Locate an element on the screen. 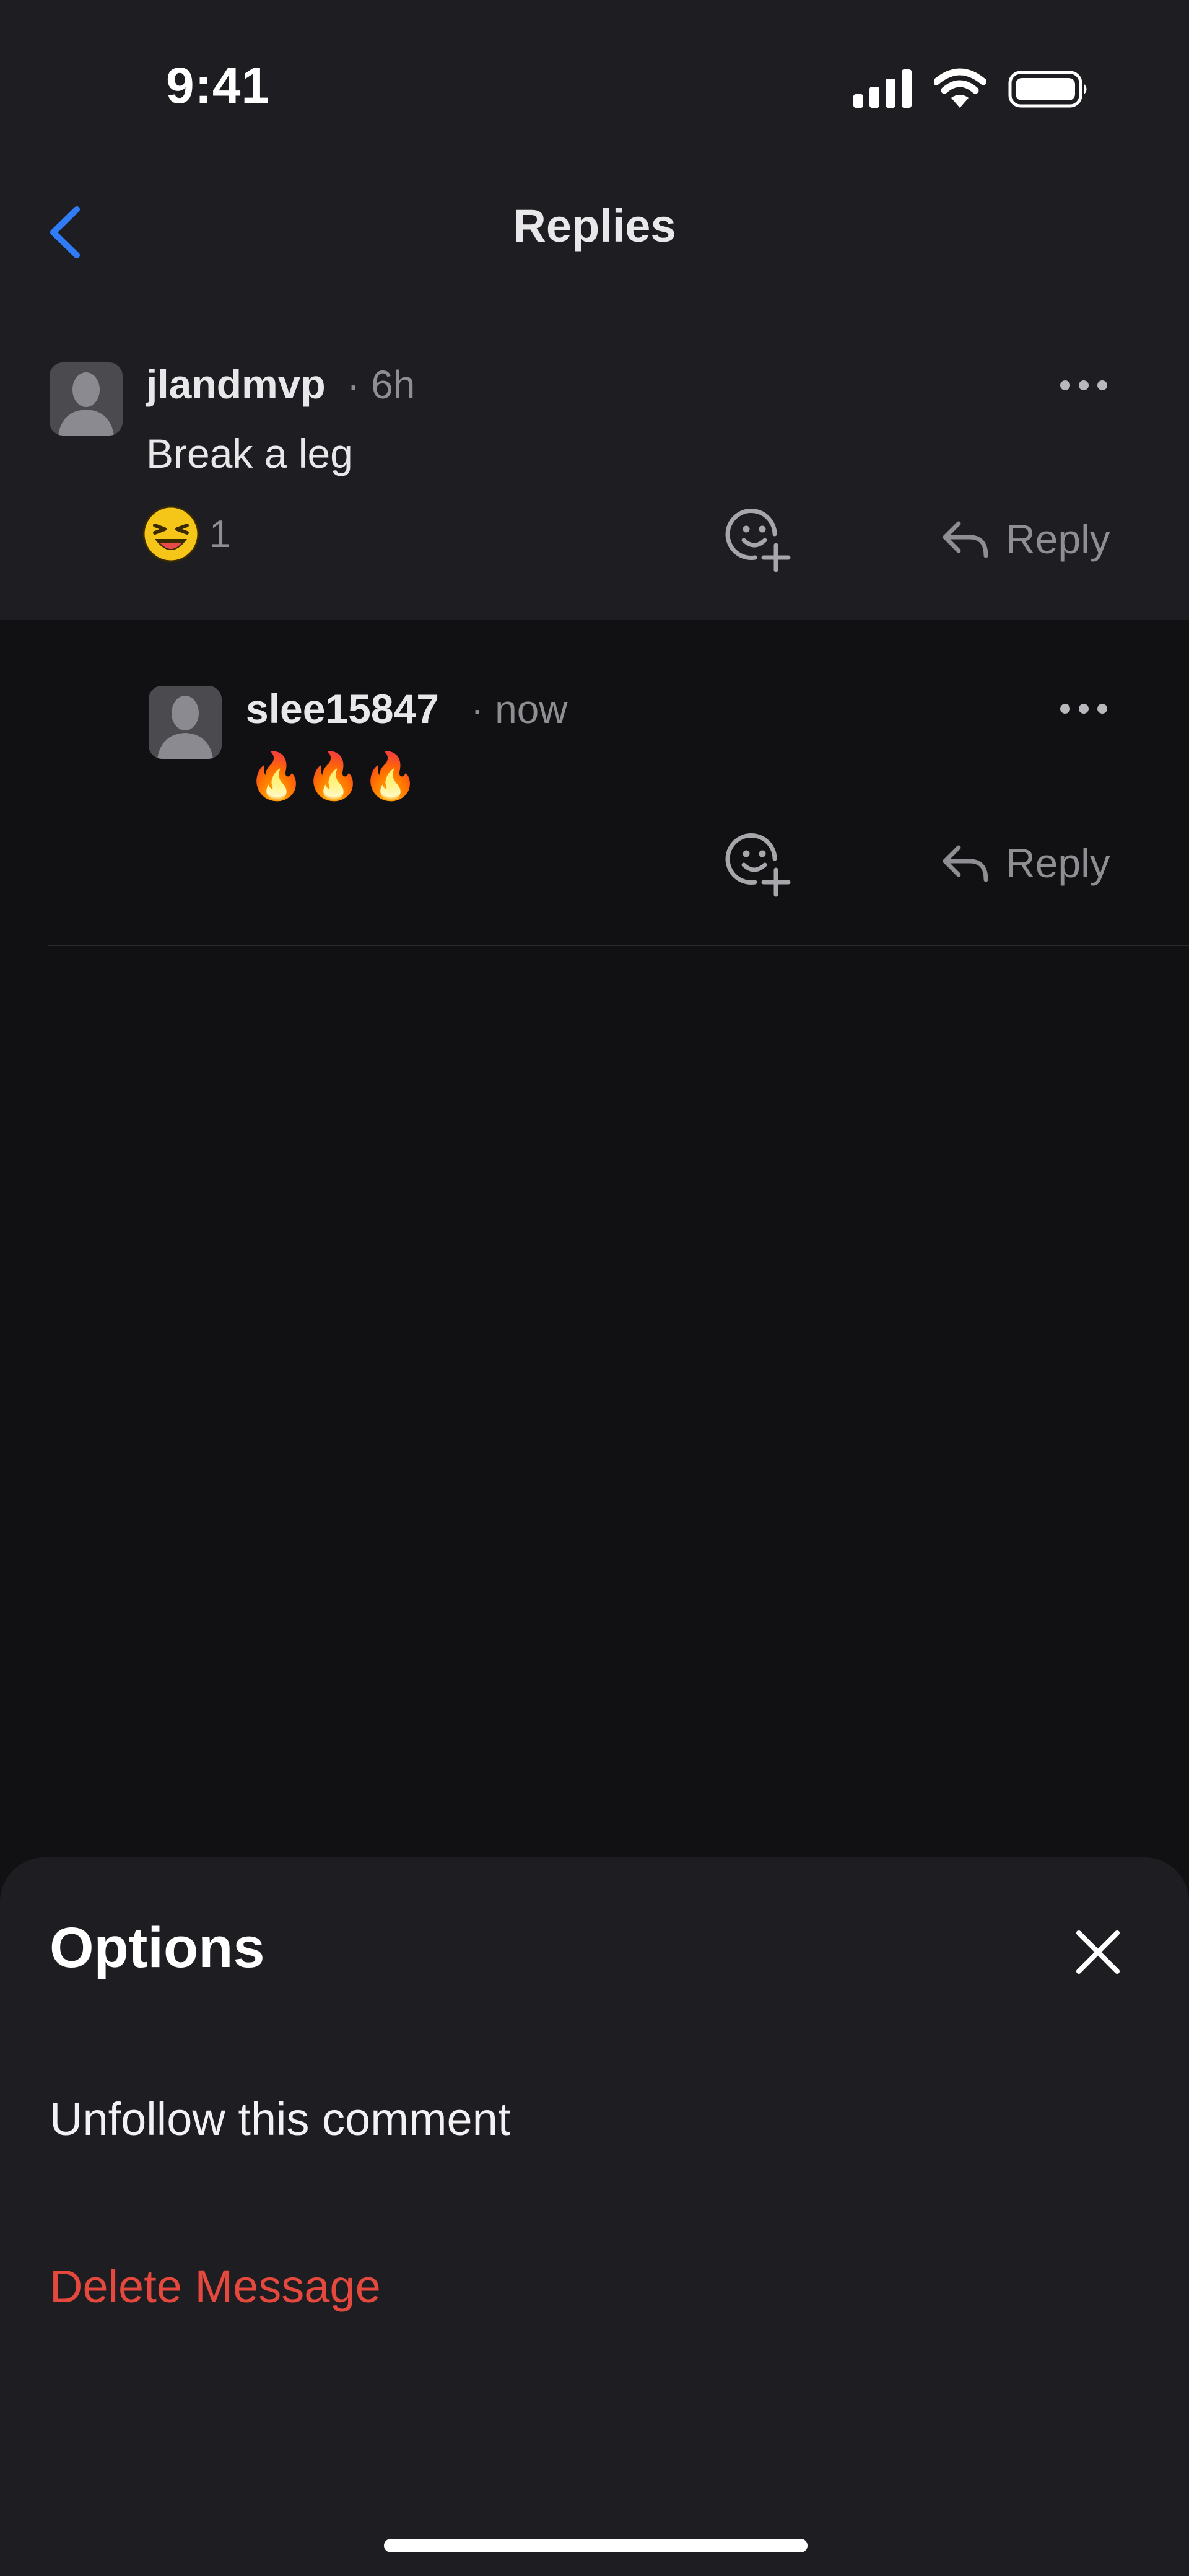 This screenshot has height=2576, width=1189. page-title: Replies is located at coordinates (594, 226).